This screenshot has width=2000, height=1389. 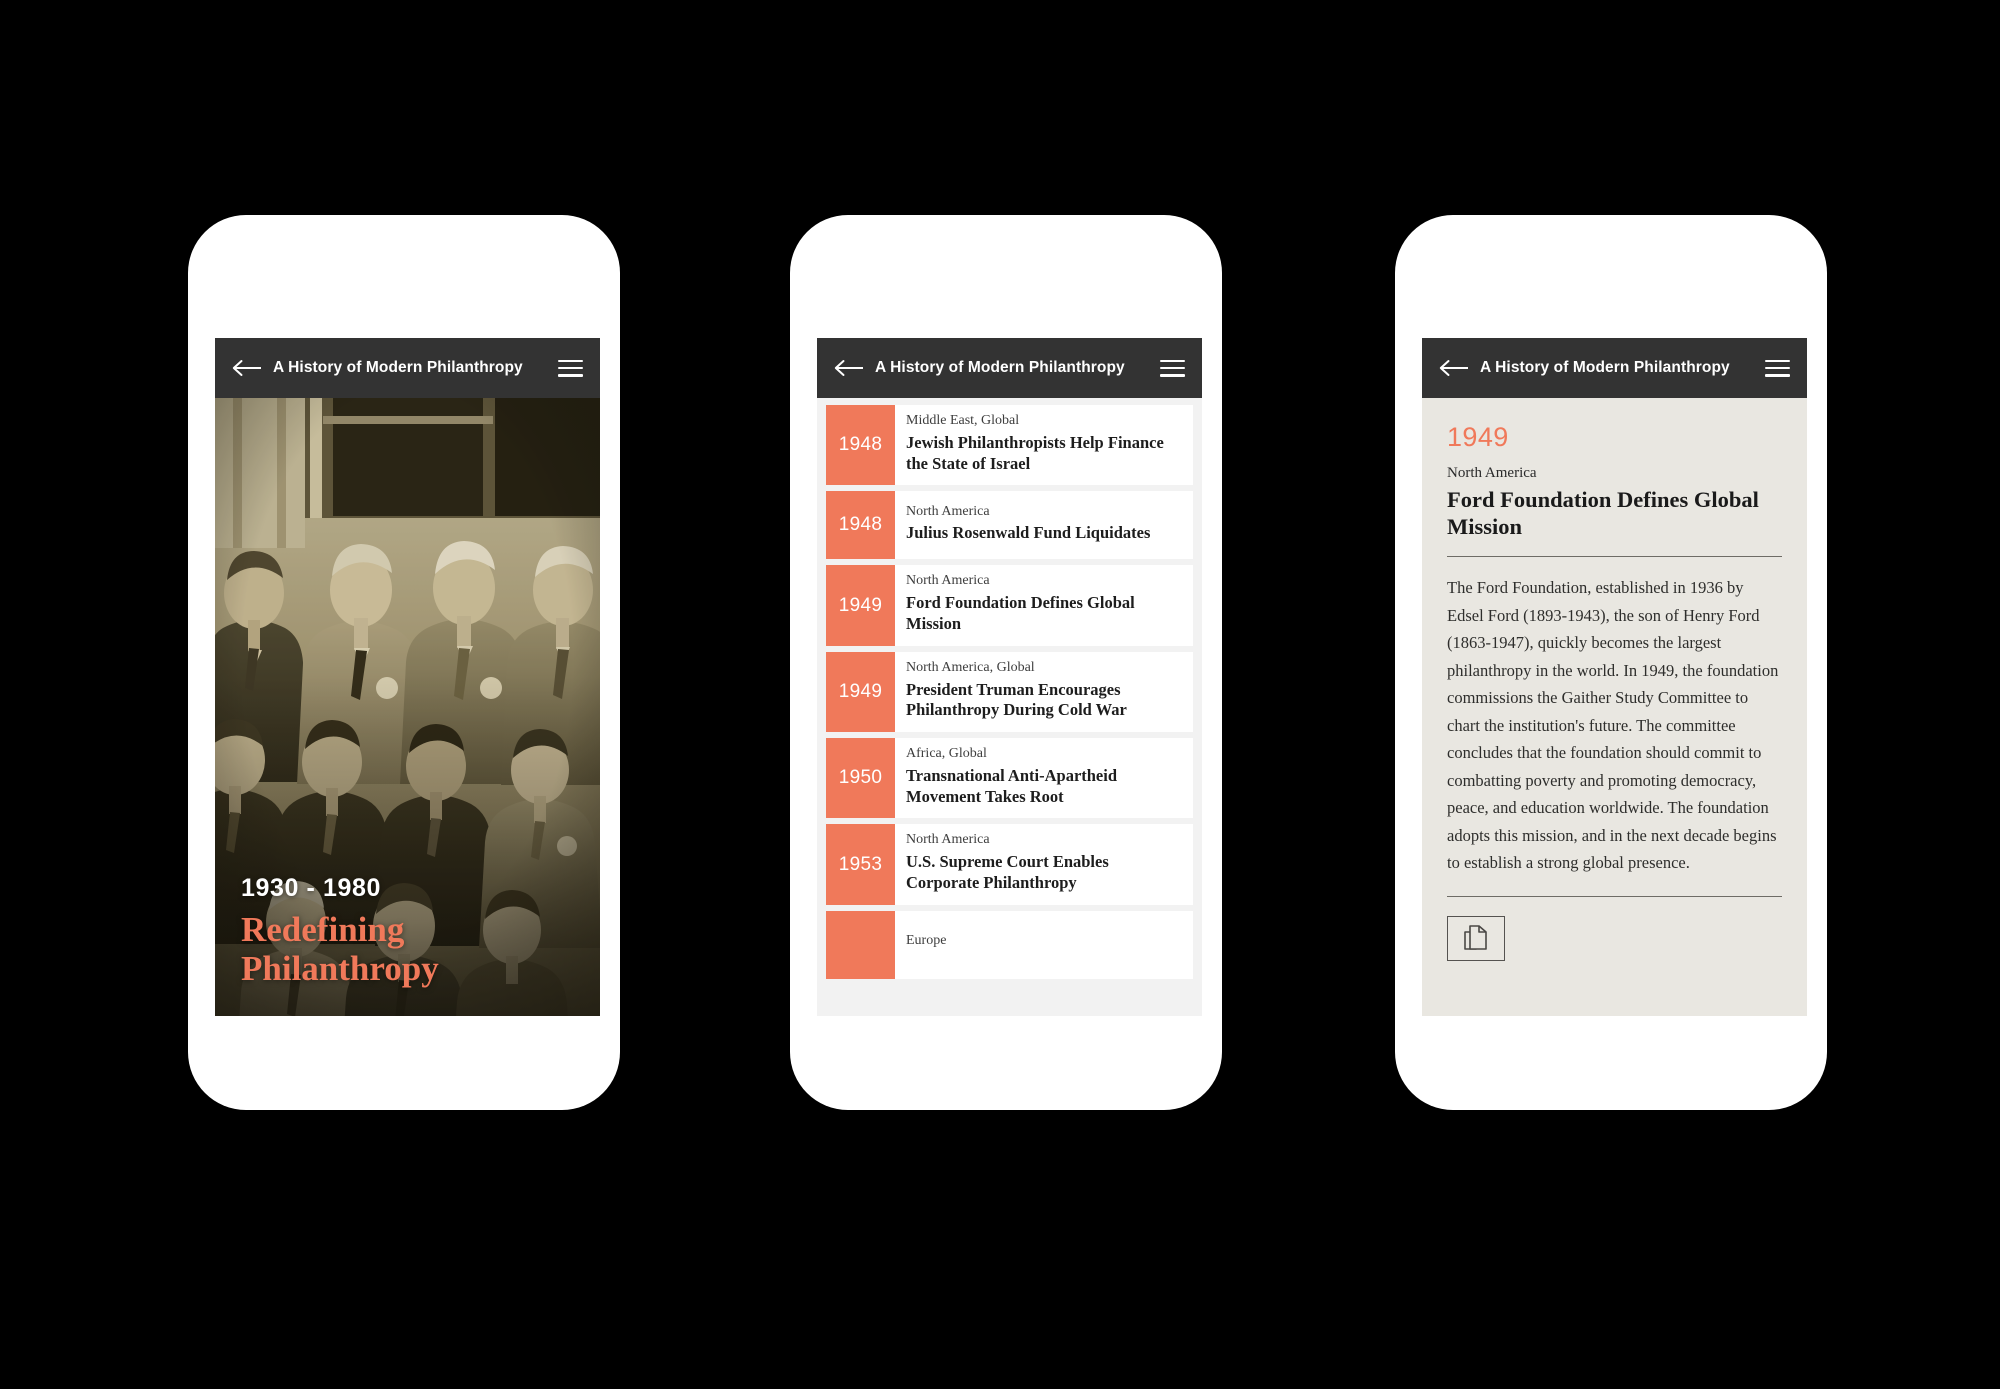 What do you see at coordinates (1614, 897) in the screenshot?
I see `detail-divider-bottom` at bounding box center [1614, 897].